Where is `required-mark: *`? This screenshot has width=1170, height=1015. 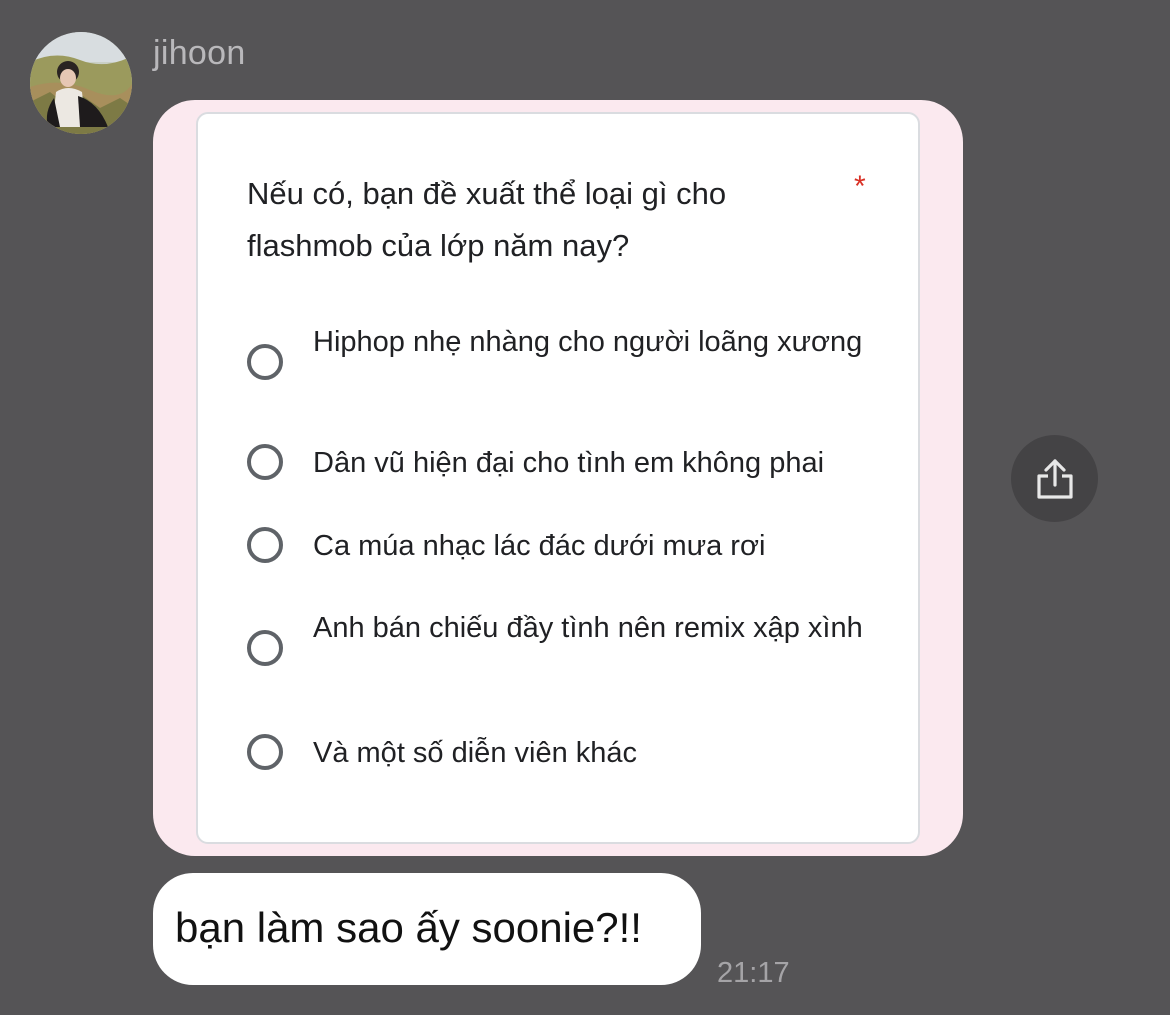 required-mark: * is located at coordinates (860, 186).